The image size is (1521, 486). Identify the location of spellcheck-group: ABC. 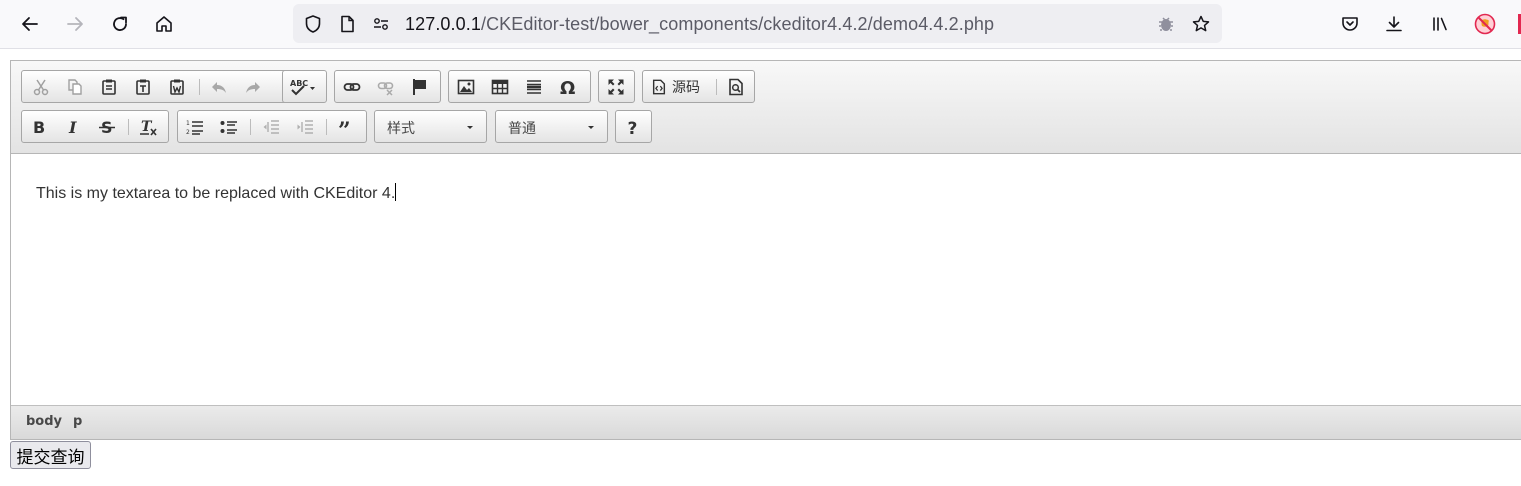
(304, 86).